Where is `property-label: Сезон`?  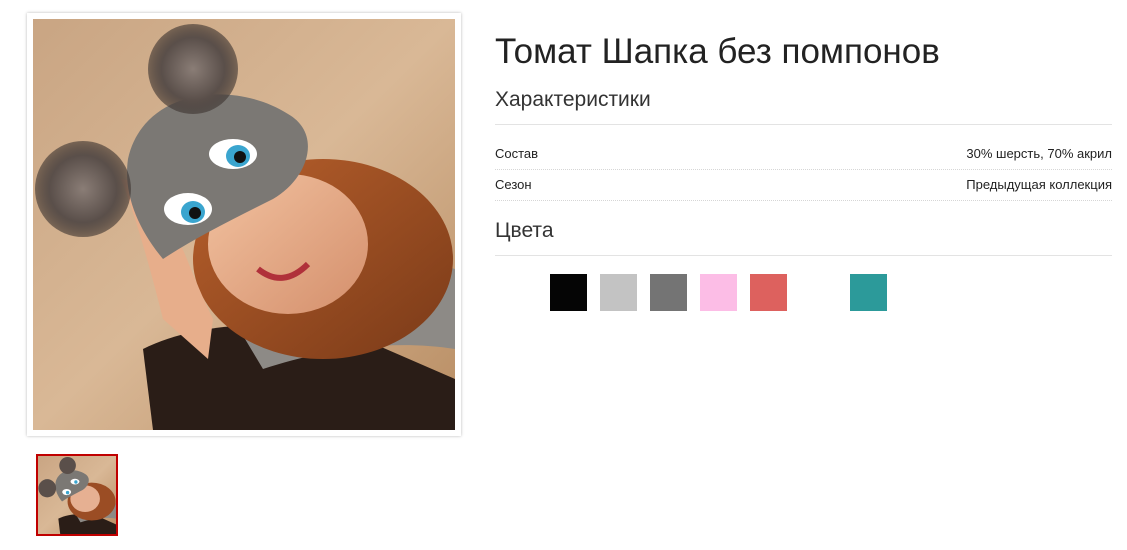
property-label: Сезон is located at coordinates (513, 184).